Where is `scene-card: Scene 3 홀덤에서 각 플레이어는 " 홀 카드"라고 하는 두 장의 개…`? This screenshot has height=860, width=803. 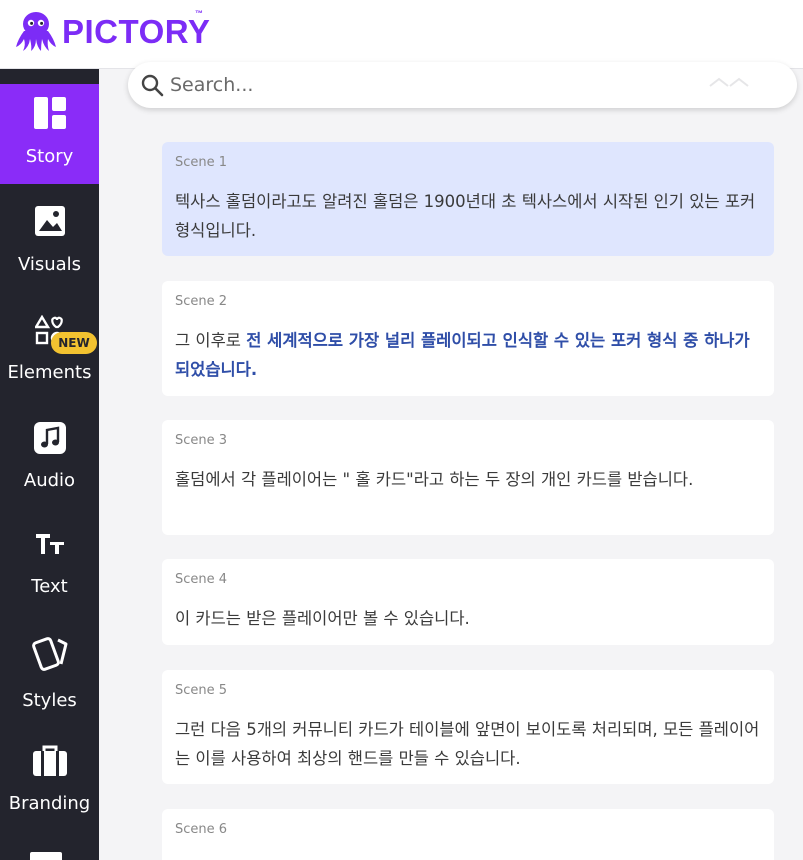
scene-card: Scene 3 홀덤에서 각 플레이어는 " 홀 카드"라고 하는 두 장의 개… is located at coordinates (468, 477).